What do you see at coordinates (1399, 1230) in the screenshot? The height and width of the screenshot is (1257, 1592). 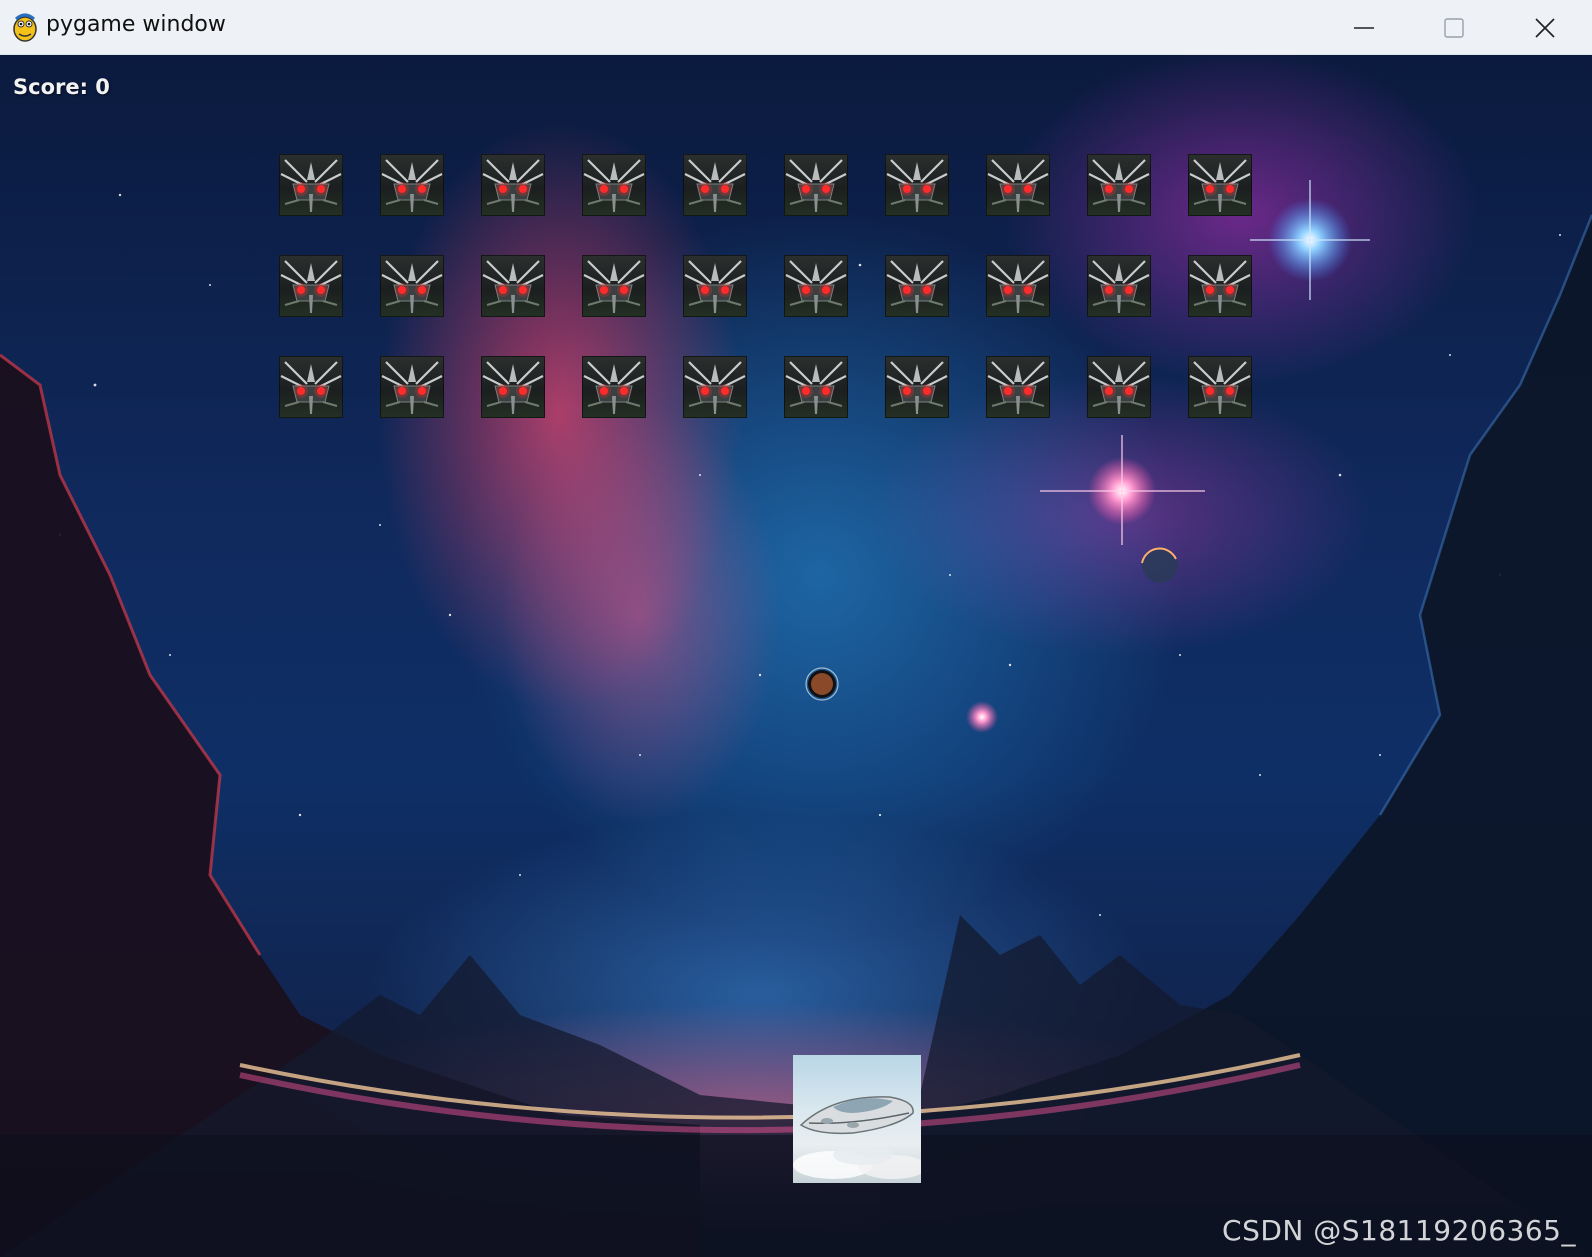 I see `watermark: CSDN @S18119206365_` at bounding box center [1399, 1230].